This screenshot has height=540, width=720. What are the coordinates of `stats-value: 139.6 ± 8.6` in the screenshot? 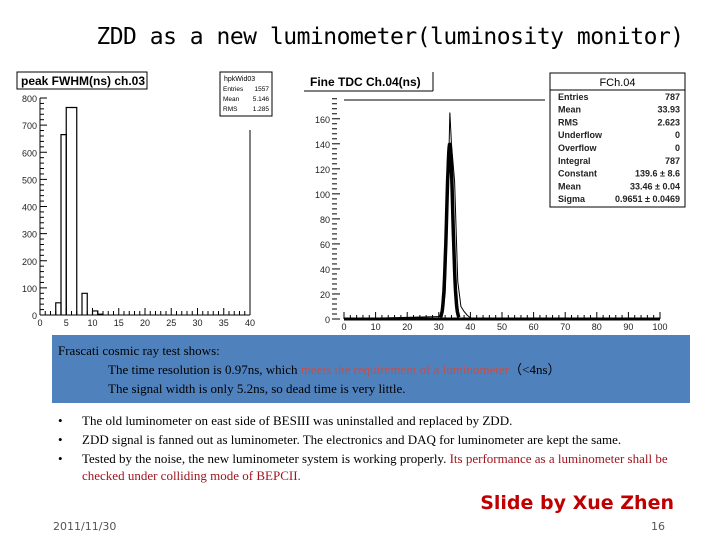 It's located at (657, 174).